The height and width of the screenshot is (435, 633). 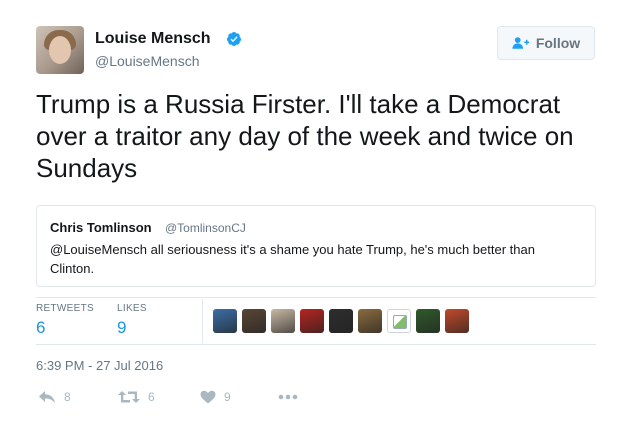 What do you see at coordinates (227, 397) in the screenshot?
I see `like-count: 9` at bounding box center [227, 397].